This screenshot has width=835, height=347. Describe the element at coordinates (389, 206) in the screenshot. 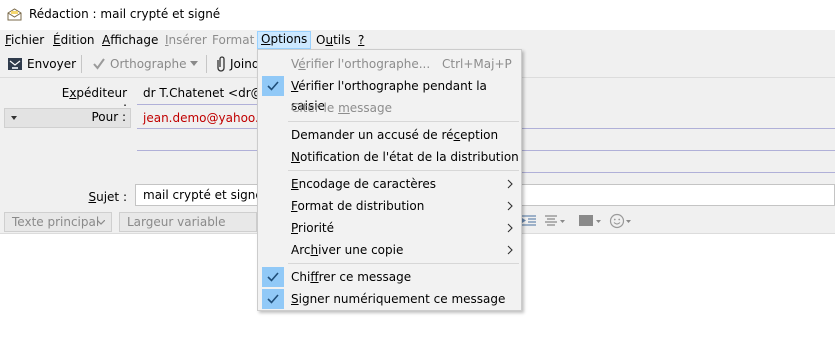

I see `menu-item-delivery-format: Format de distribution` at that location.